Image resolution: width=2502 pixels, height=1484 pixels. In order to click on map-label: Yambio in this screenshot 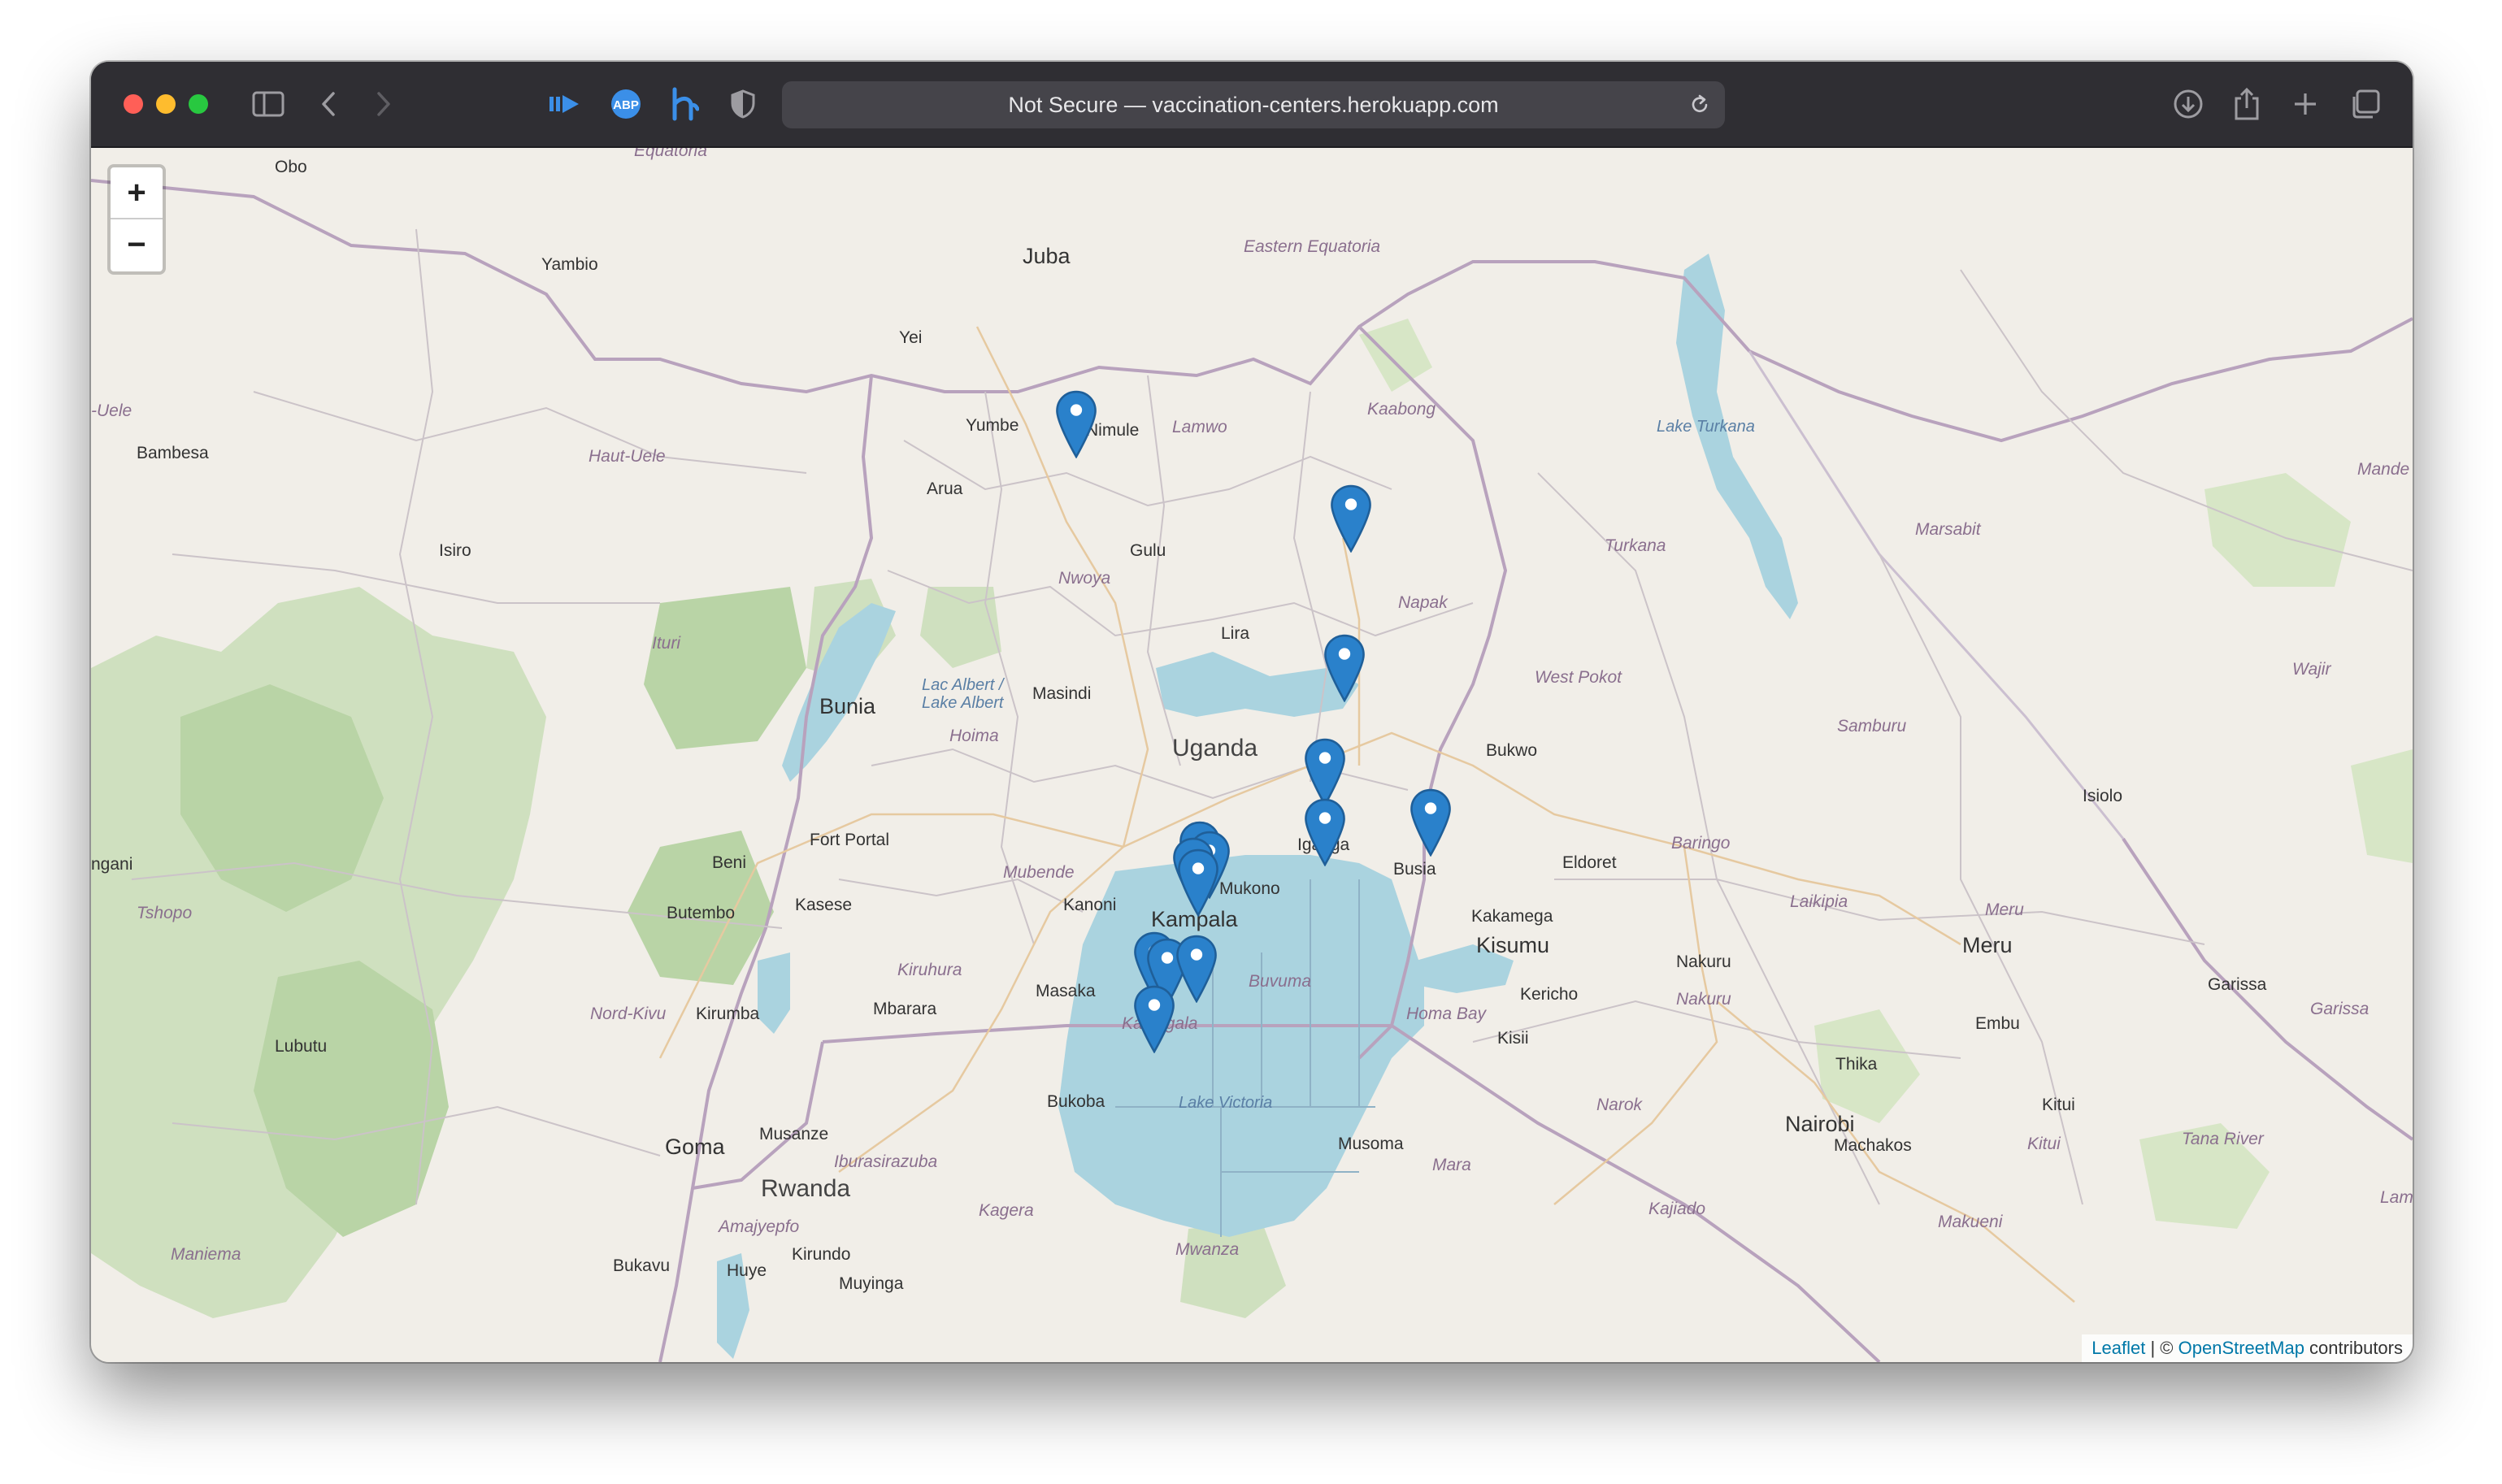, I will do `click(569, 264)`.